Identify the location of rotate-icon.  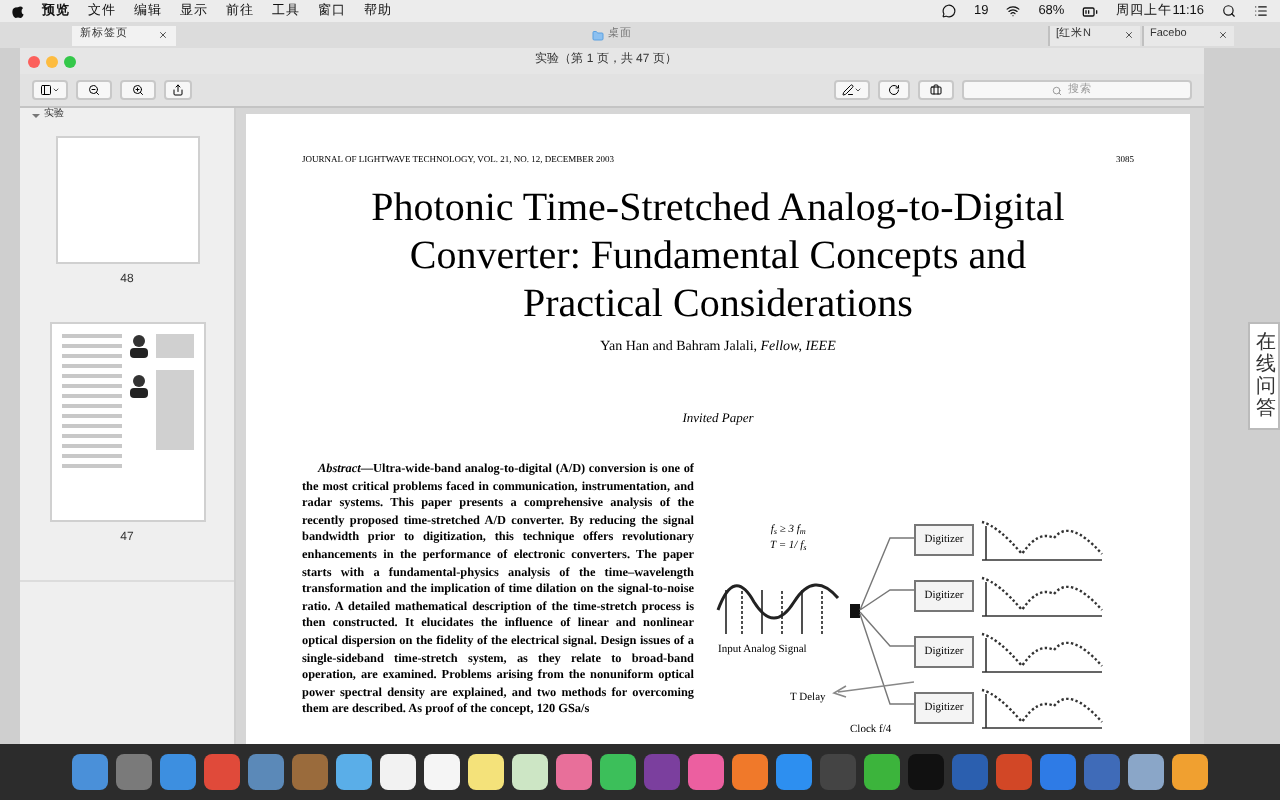
(894, 90).